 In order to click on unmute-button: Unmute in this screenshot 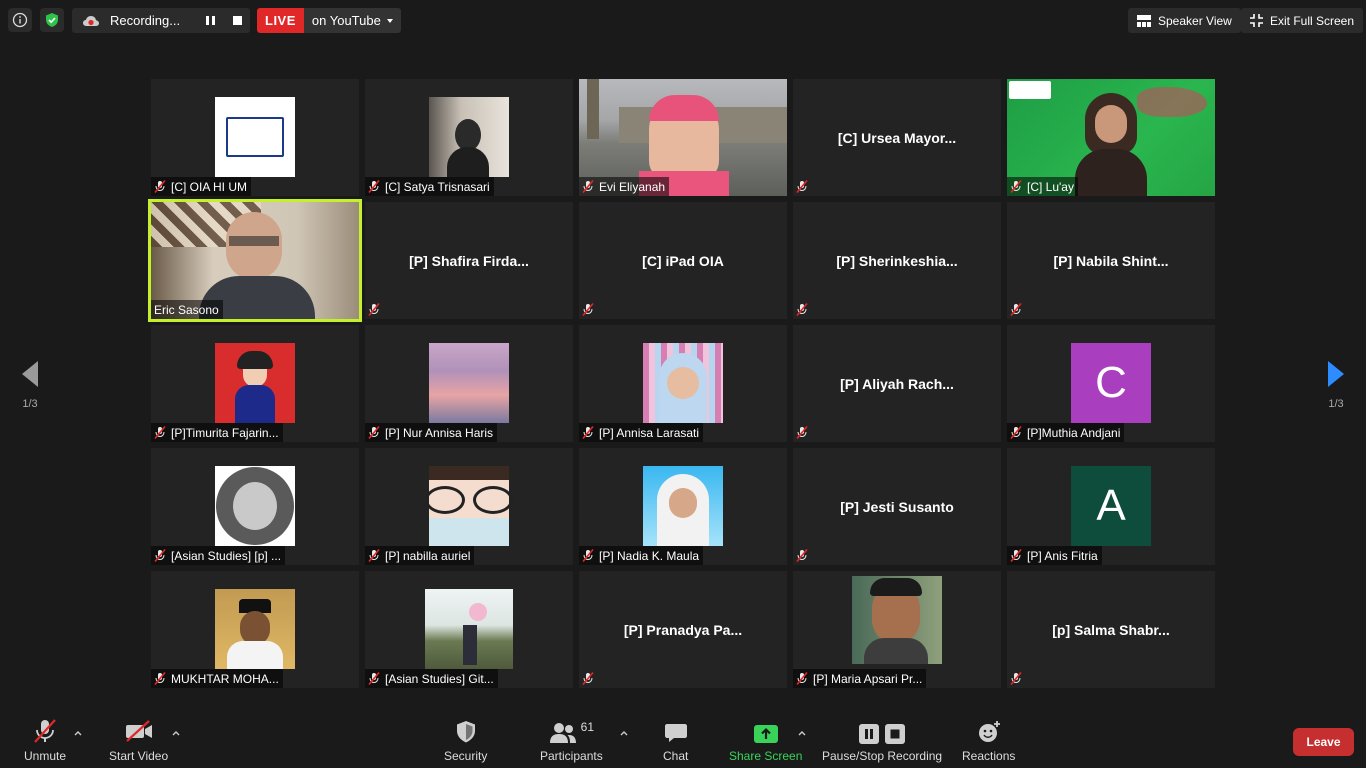, I will do `click(45, 740)`.